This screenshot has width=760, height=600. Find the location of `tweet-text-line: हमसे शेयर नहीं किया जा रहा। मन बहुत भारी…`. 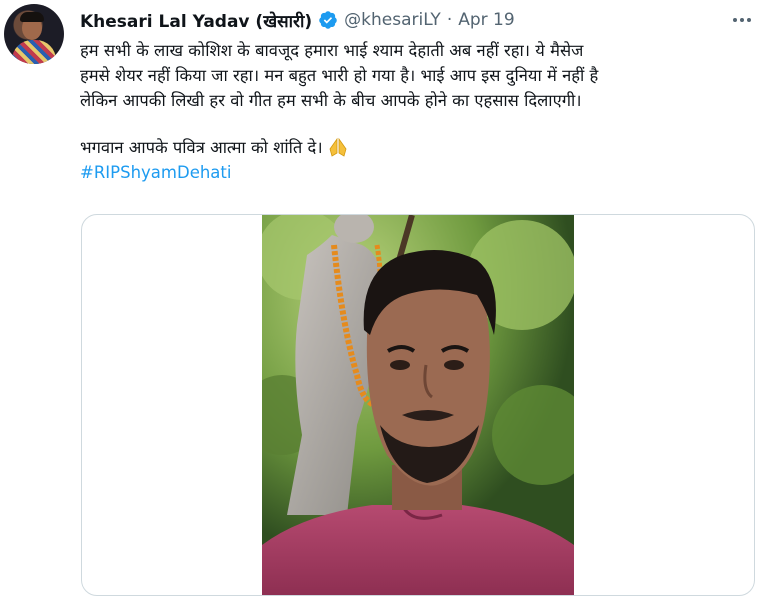

tweet-text-line: हमसे शेयर नहीं किया जा रहा। मन बहुत भारी… is located at coordinates (339, 75).